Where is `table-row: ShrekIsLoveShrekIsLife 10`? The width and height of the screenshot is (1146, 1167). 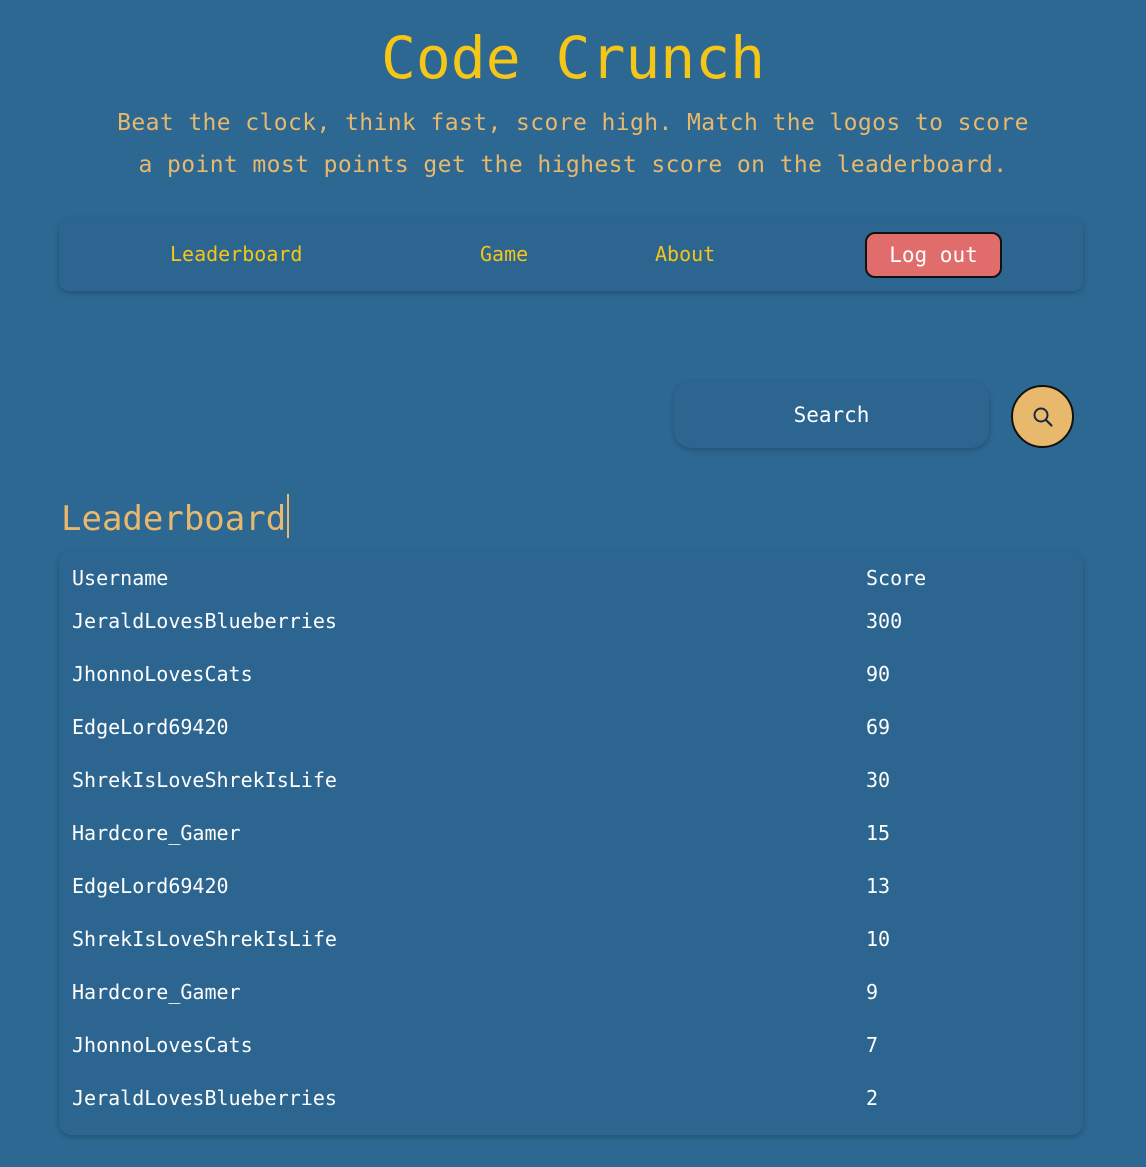
table-row: ShrekIsLoveShrekIsLife 10 is located at coordinates (569, 939).